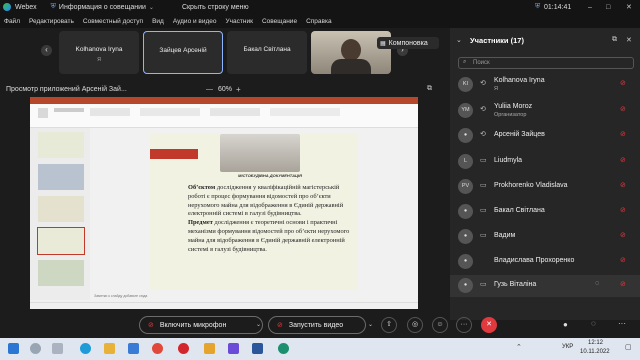 The height and width of the screenshot is (360, 640). What do you see at coordinates (257, 348) in the screenshot?
I see `word-icon` at bounding box center [257, 348].